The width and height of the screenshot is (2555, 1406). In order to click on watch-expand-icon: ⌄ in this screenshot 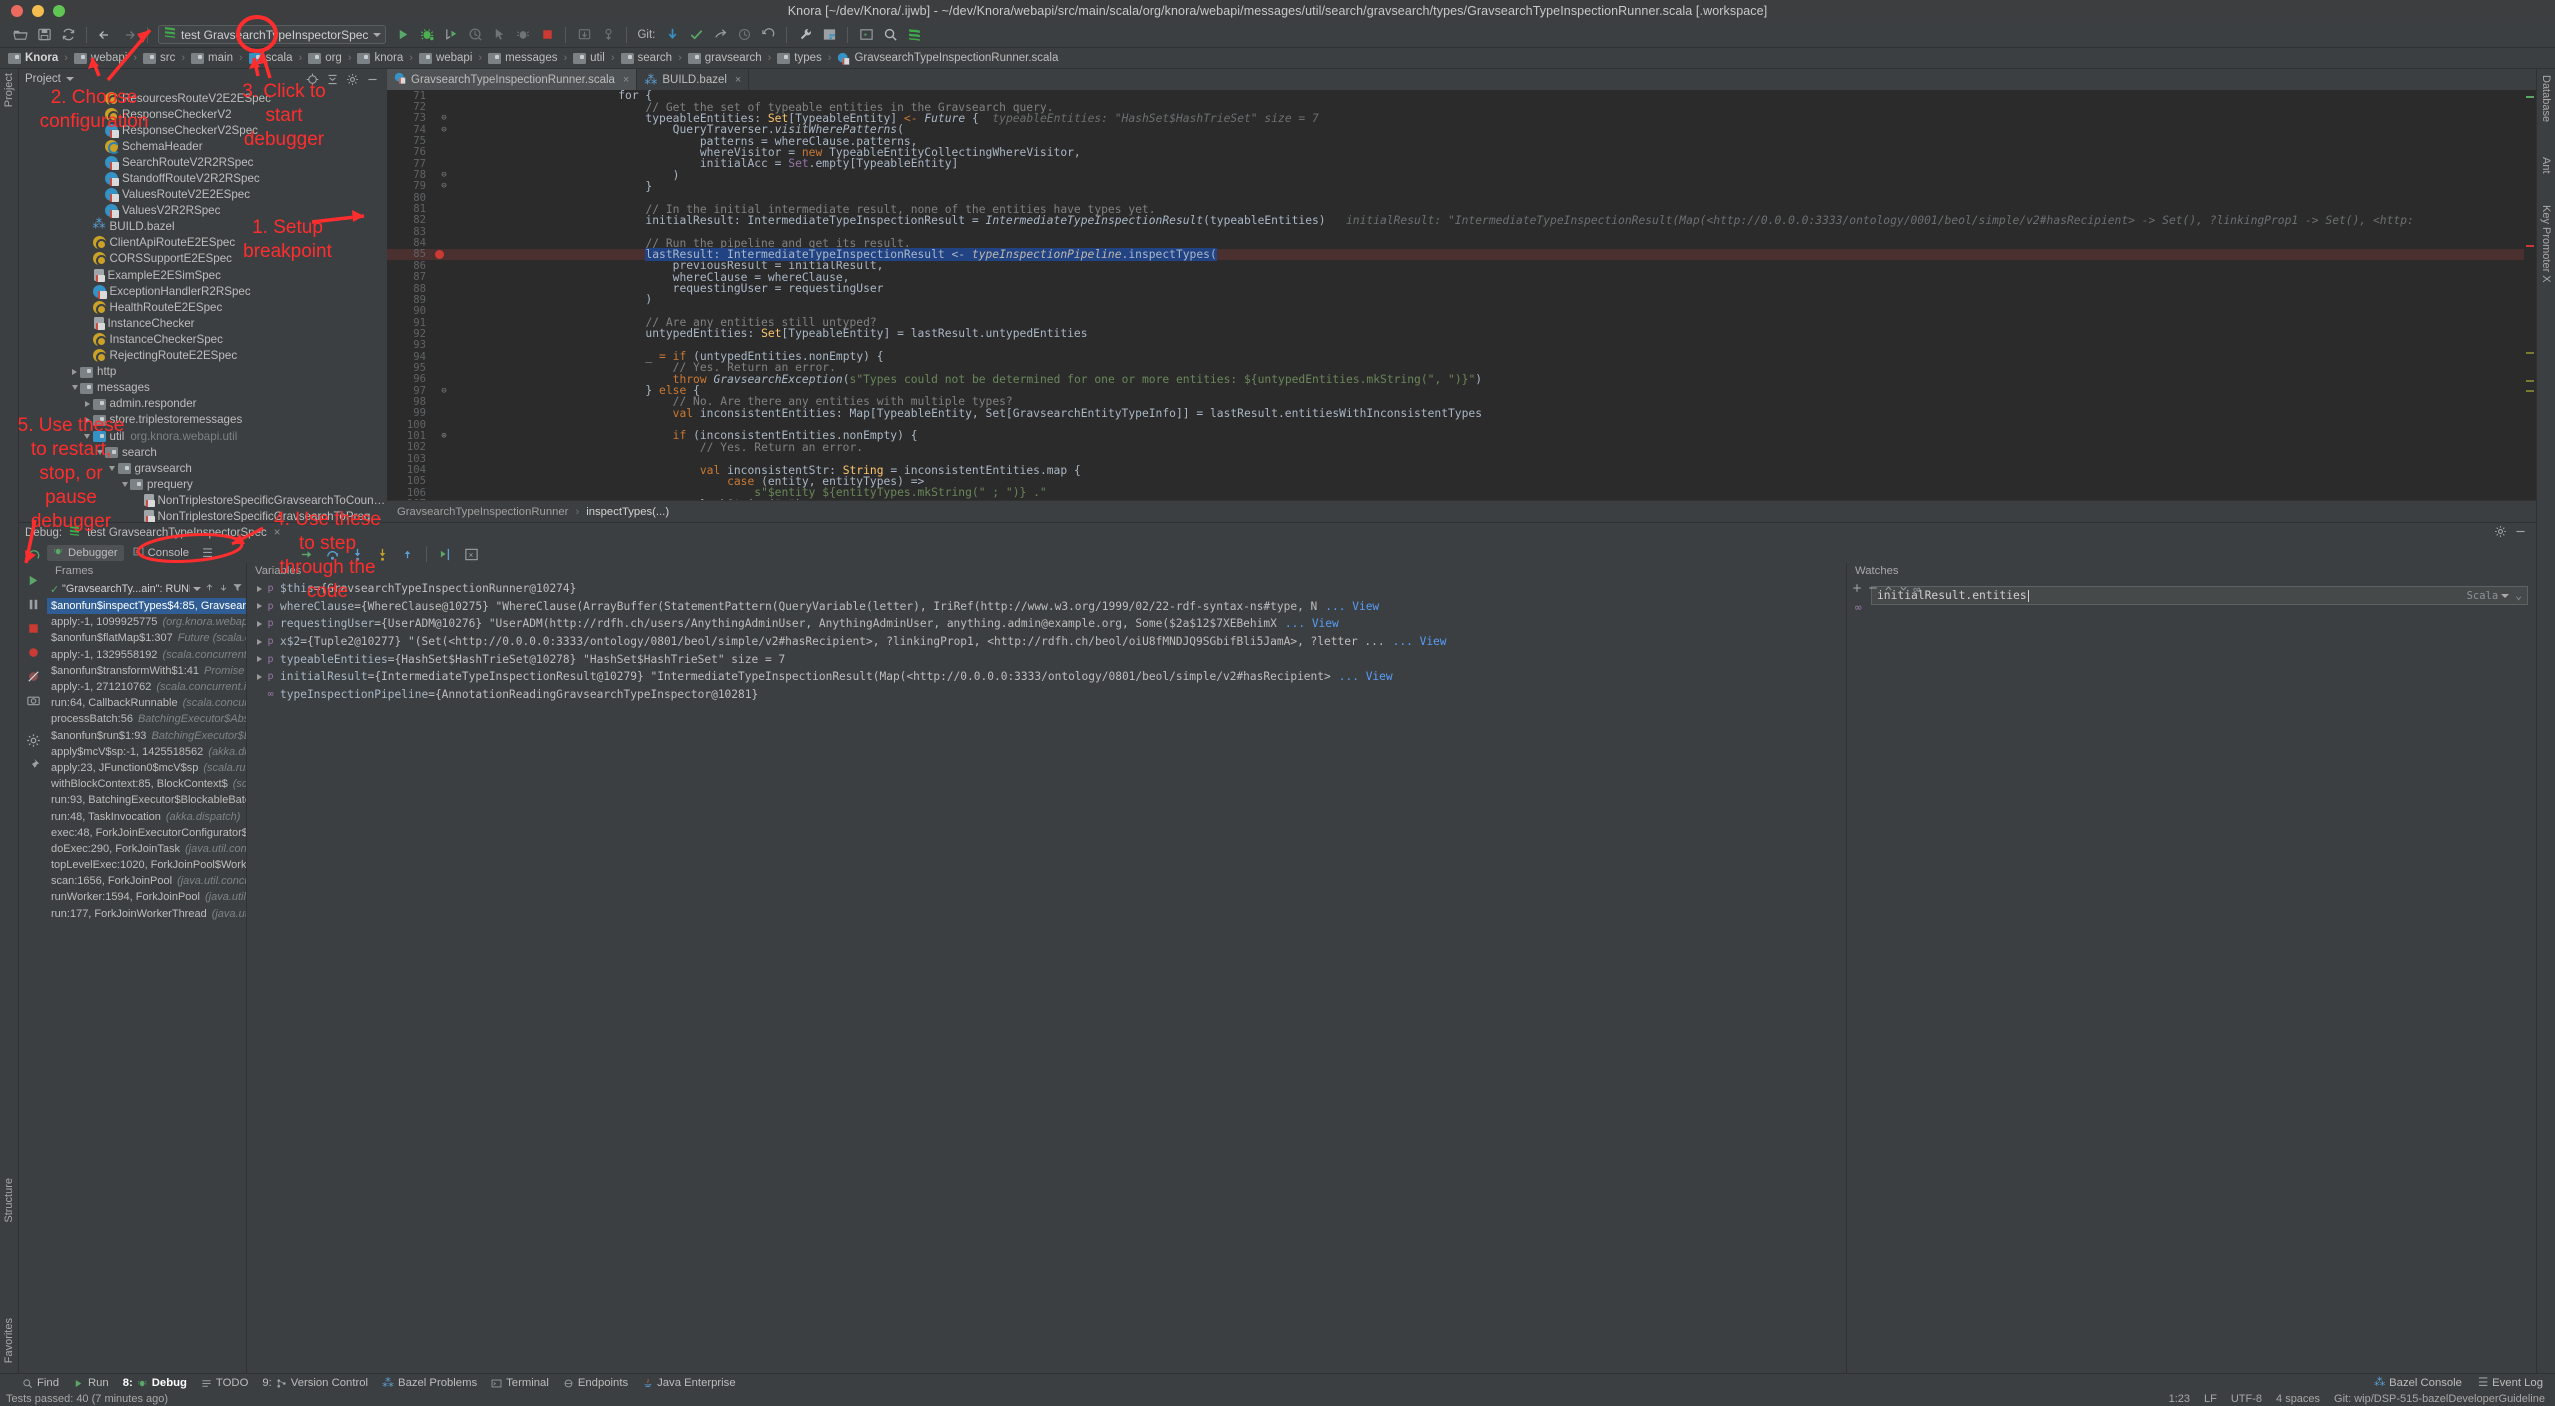, I will do `click(2518, 595)`.